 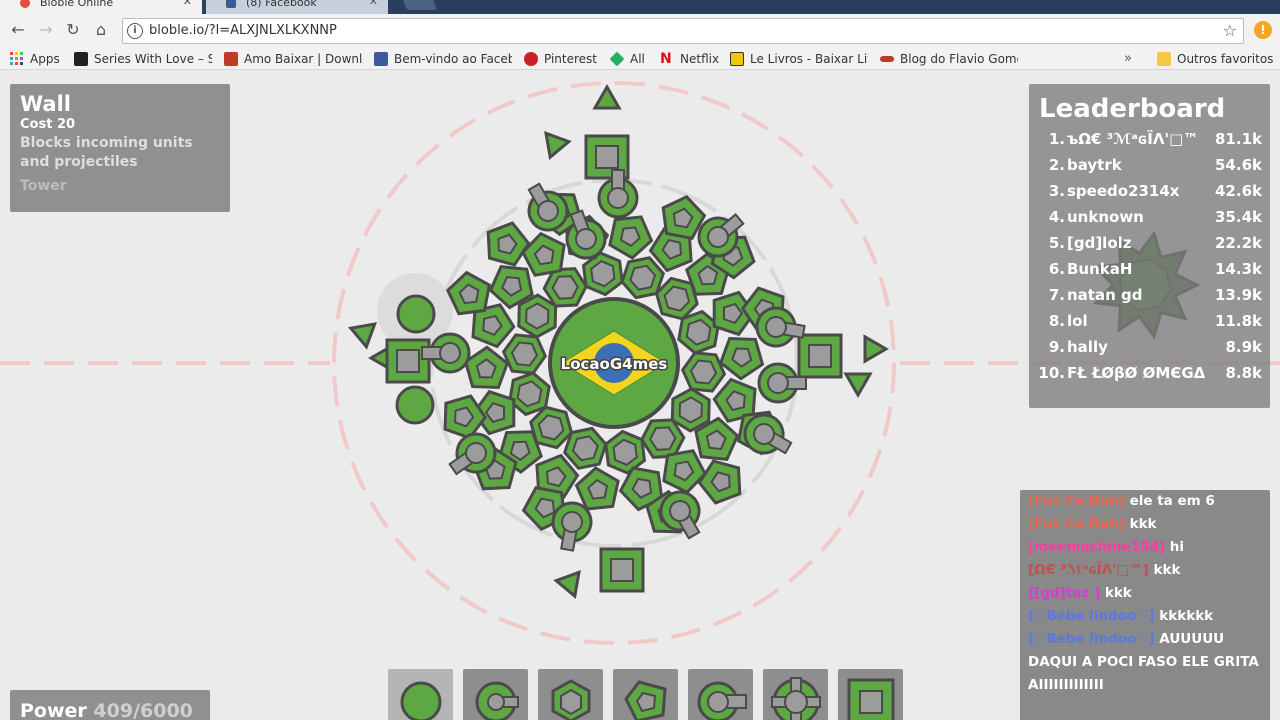 I want to click on tab-title: Bloble Online, so click(x=77, y=4).